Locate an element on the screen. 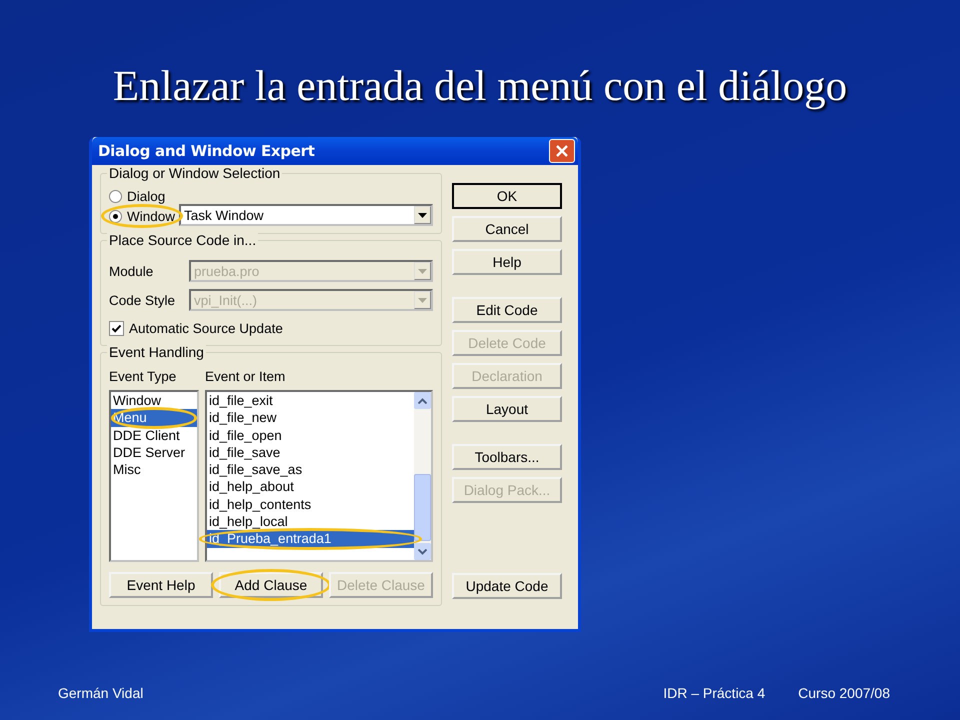 Image resolution: width=960 pixels, height=720 pixels. radio-label: Window is located at coordinates (151, 216).